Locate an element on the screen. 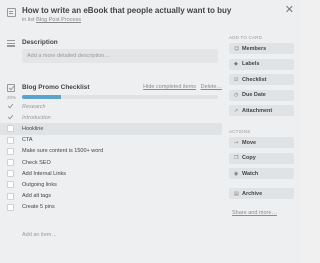 This screenshot has height=263, width=320. checklist-icon: ☑ is located at coordinates (236, 79).